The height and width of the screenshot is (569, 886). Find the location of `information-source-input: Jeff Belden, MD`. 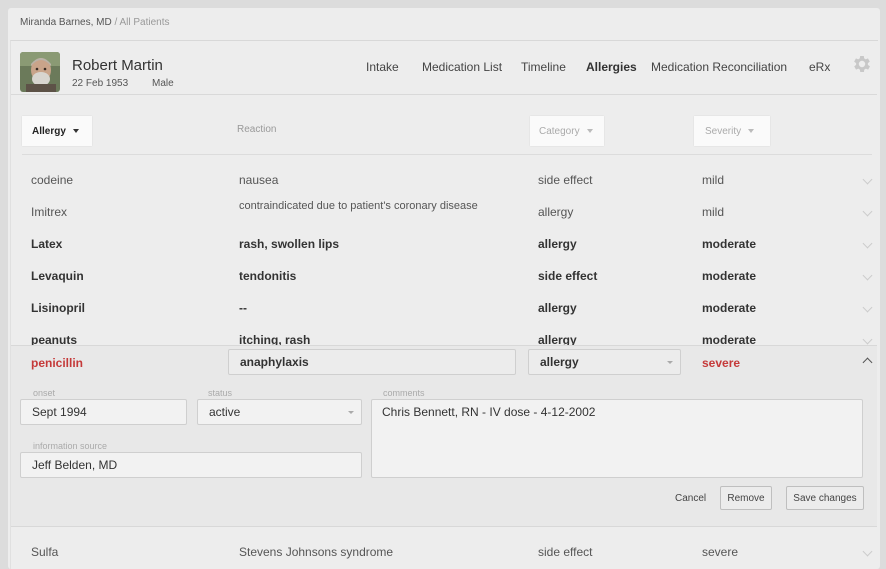

information-source-input: Jeff Belden, MD is located at coordinates (191, 465).